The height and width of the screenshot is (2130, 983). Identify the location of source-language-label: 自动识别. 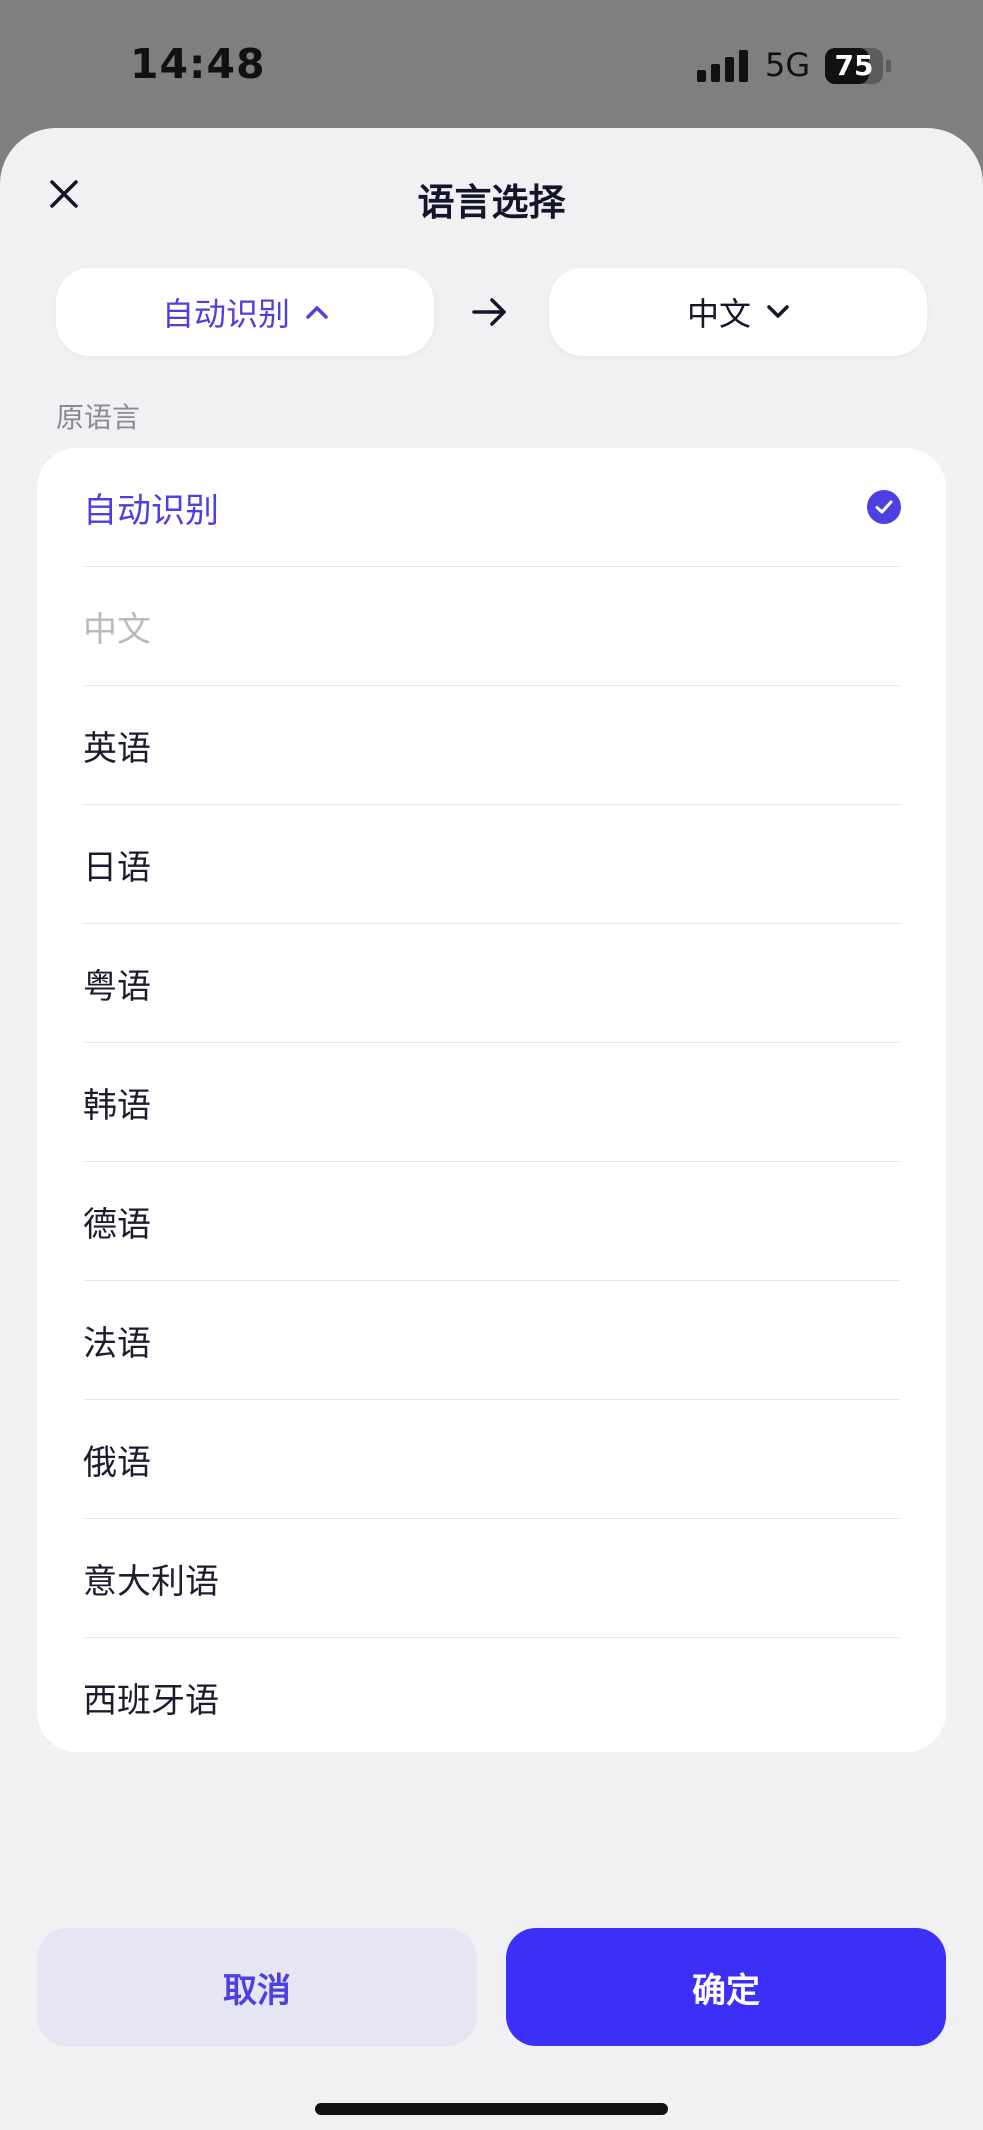
(225, 314).